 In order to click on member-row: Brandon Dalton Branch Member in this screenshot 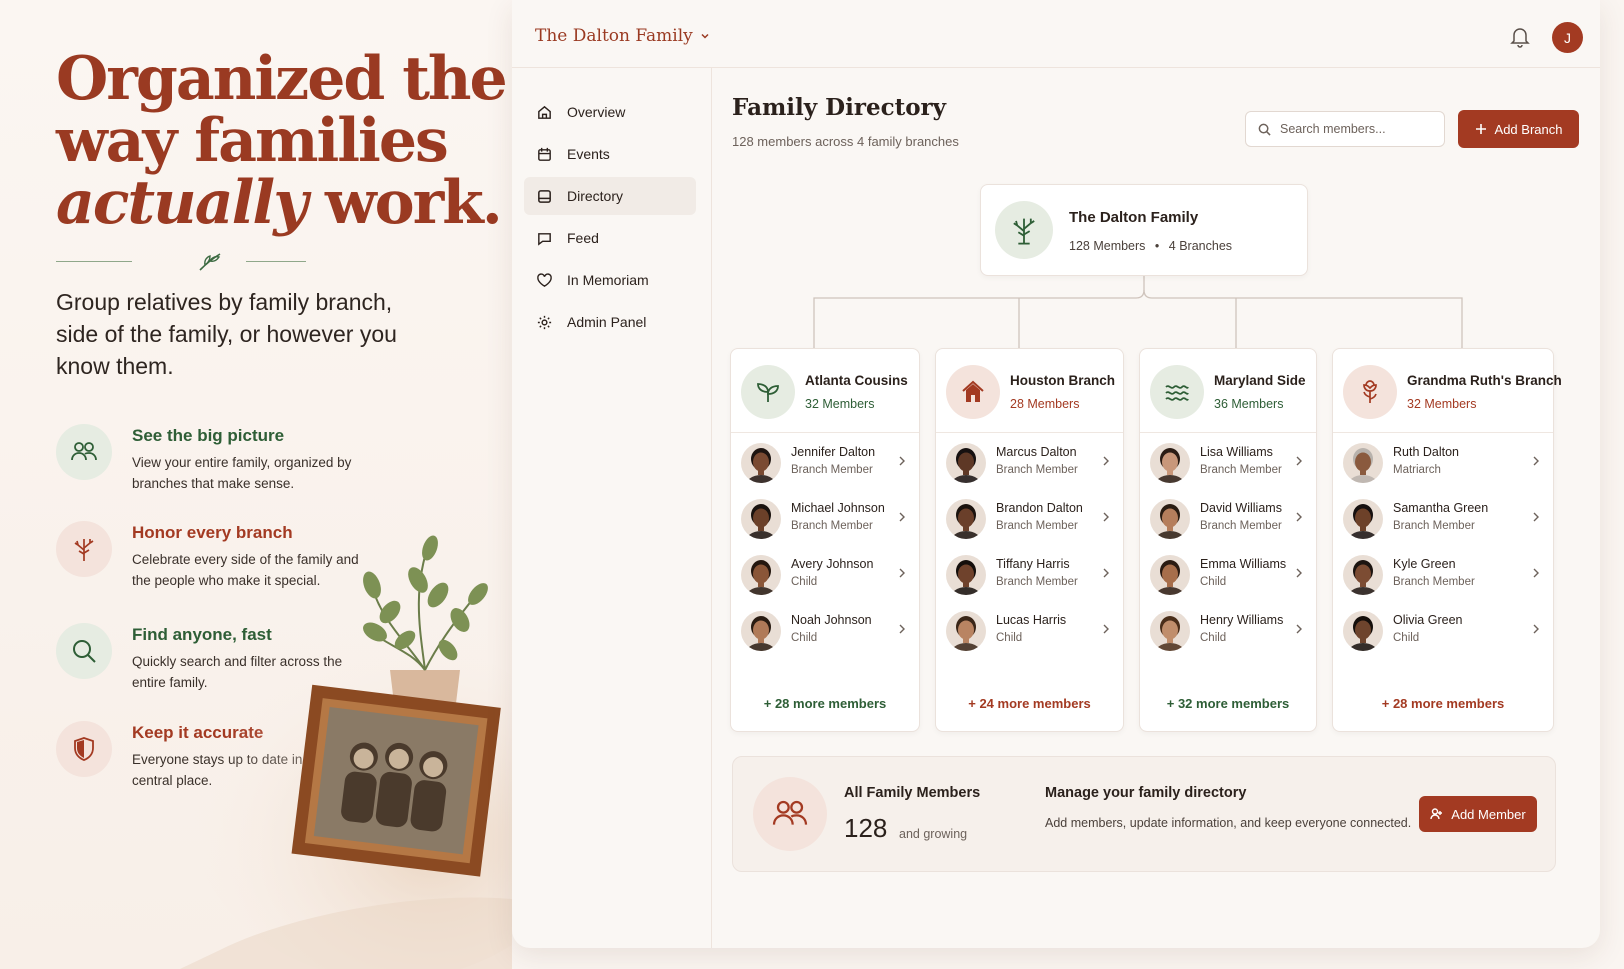, I will do `click(1029, 519)`.